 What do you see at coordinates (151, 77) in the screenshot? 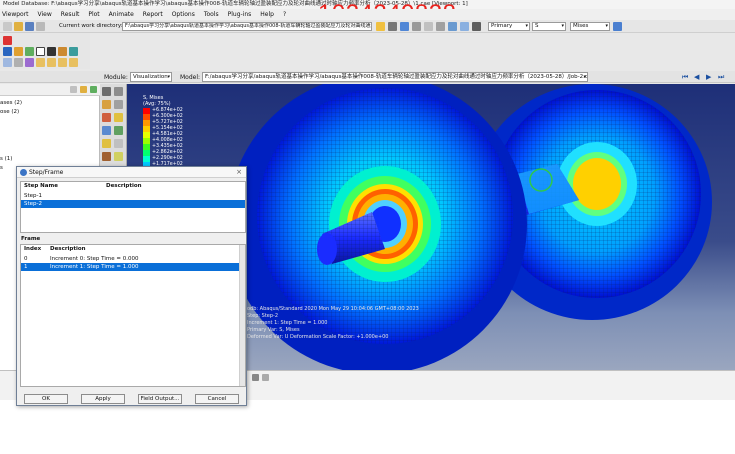
I see `module-combo: Visualization` at bounding box center [151, 77].